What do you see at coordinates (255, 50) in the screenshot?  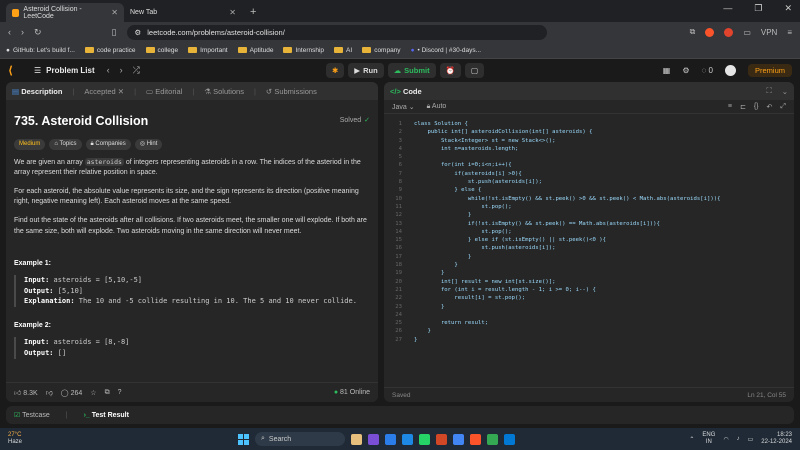 I see `bookmark-aptitude: Aptitude` at bounding box center [255, 50].